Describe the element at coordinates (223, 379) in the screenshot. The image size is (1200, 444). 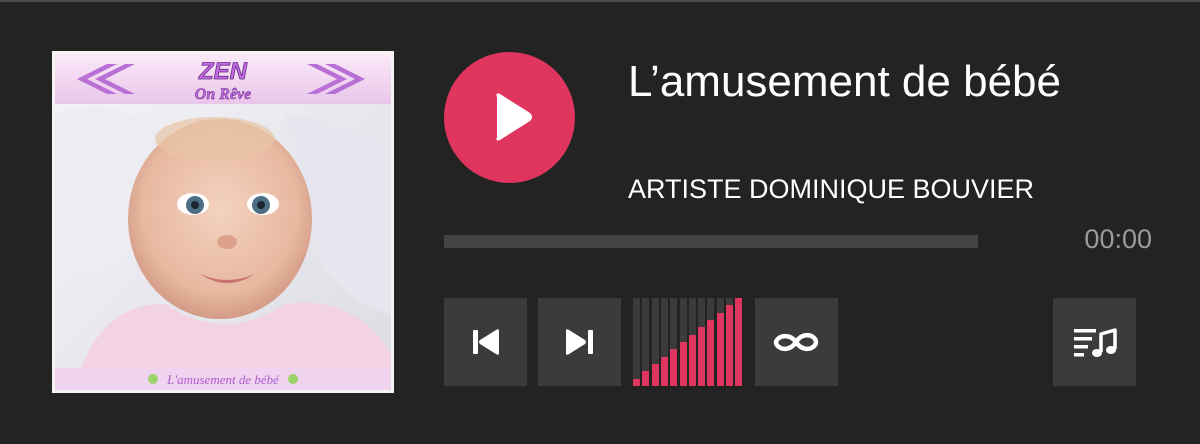
I see `cover-footer-caption: L'amusement de bébé` at that location.